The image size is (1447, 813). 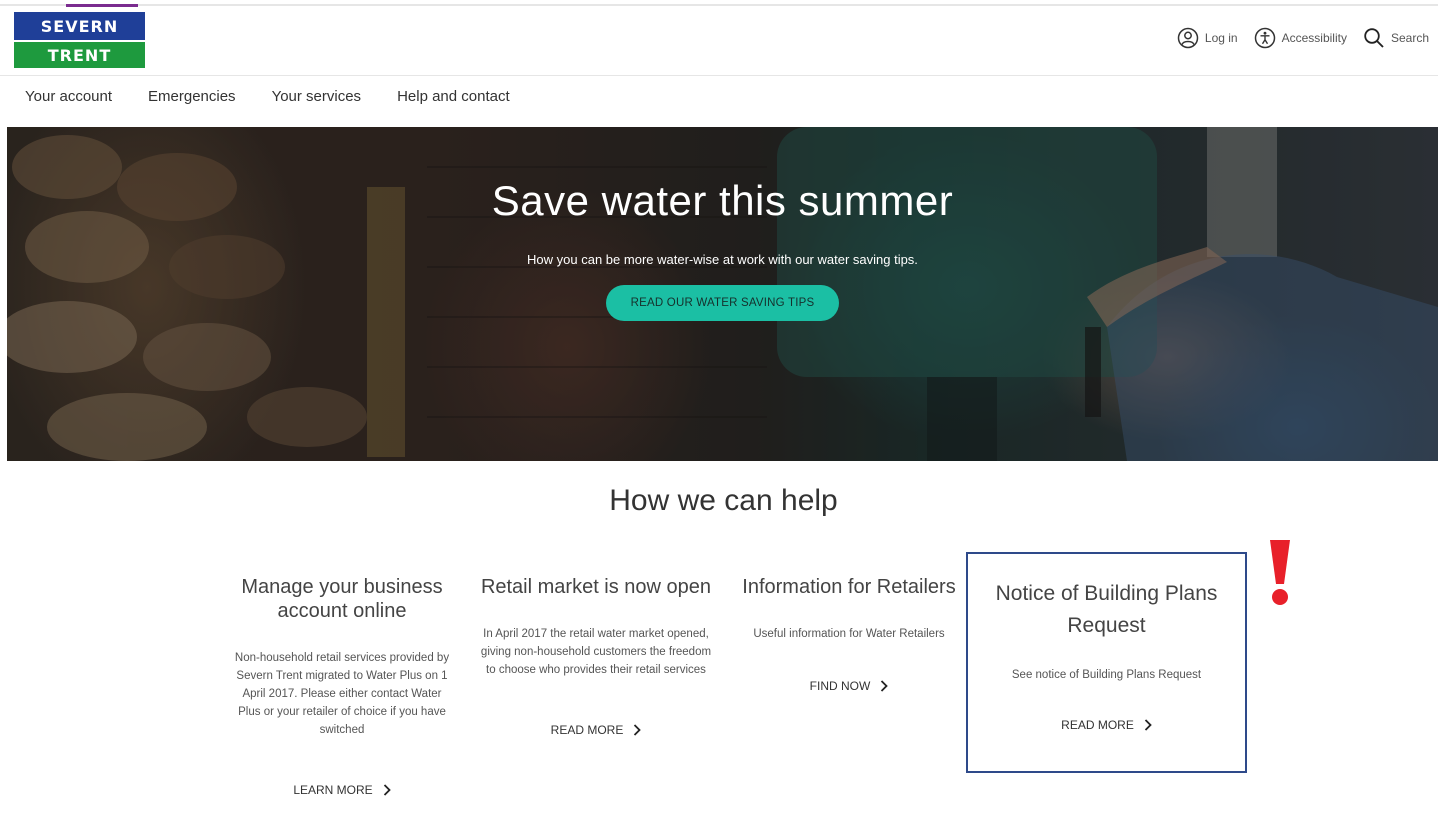 I want to click on accessibility-link: Accessibility, so click(x=1300, y=38).